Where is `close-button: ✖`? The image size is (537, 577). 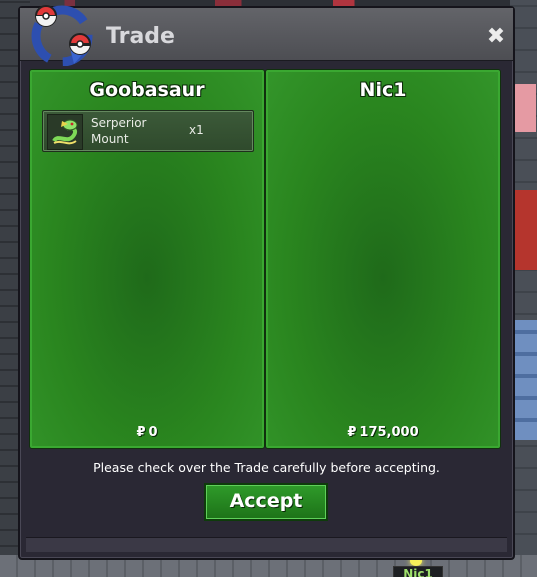
close-button: ✖ is located at coordinates (496, 37).